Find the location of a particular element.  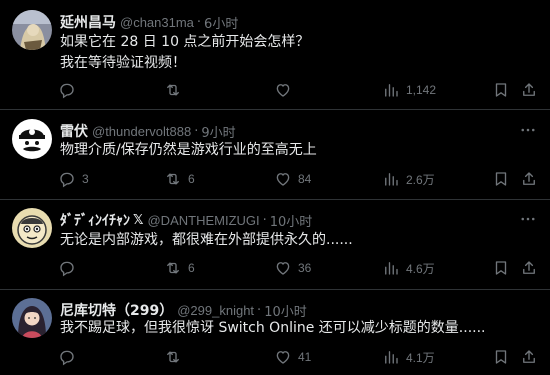

like-button: 84 is located at coordinates (292, 179).